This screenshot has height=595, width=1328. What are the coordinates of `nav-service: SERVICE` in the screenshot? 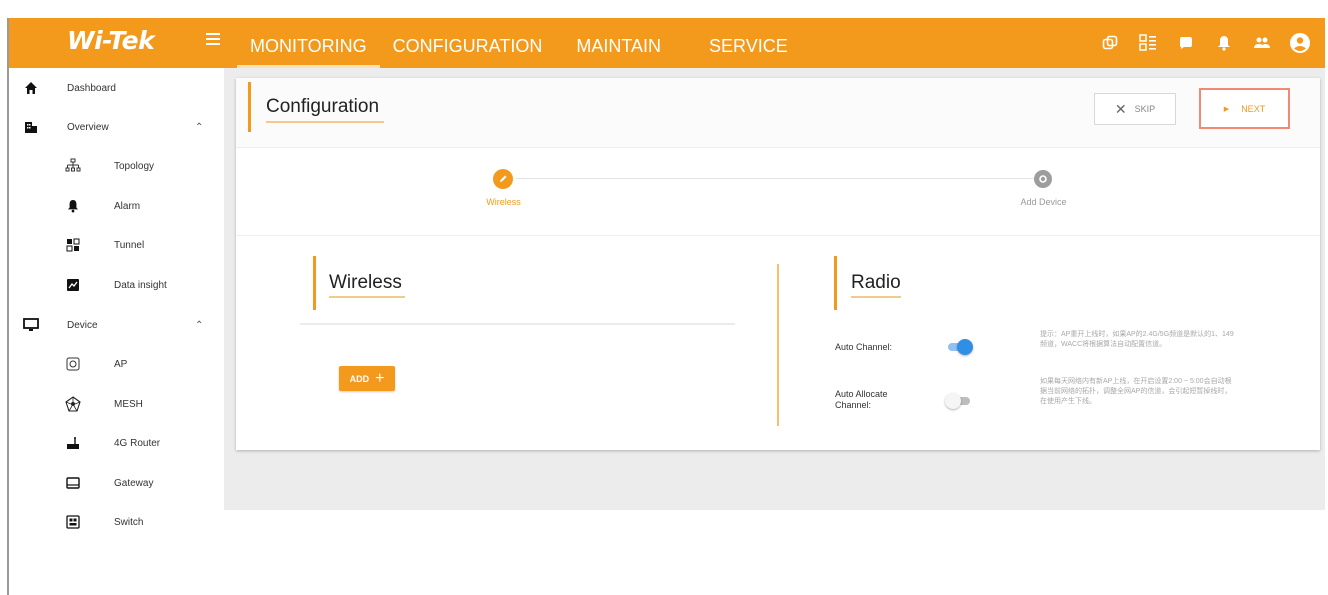 It's located at (748, 43).